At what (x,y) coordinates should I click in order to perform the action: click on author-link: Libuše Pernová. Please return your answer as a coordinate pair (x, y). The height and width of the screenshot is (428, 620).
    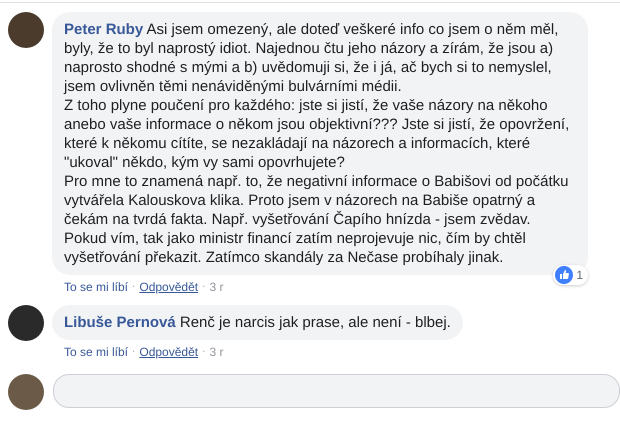
    Looking at the image, I should click on (120, 322).